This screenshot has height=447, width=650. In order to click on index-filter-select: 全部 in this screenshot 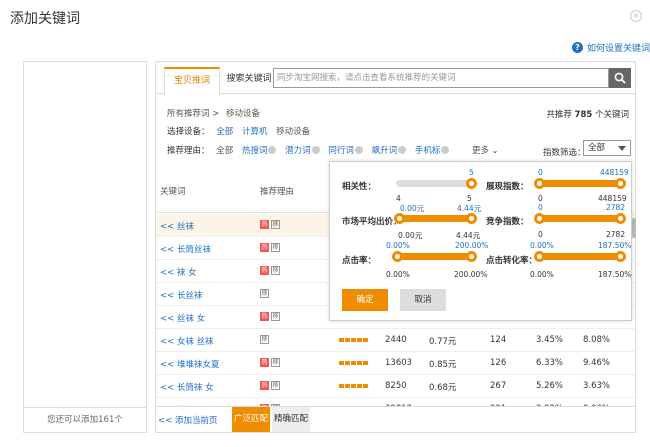, I will do `click(607, 148)`.